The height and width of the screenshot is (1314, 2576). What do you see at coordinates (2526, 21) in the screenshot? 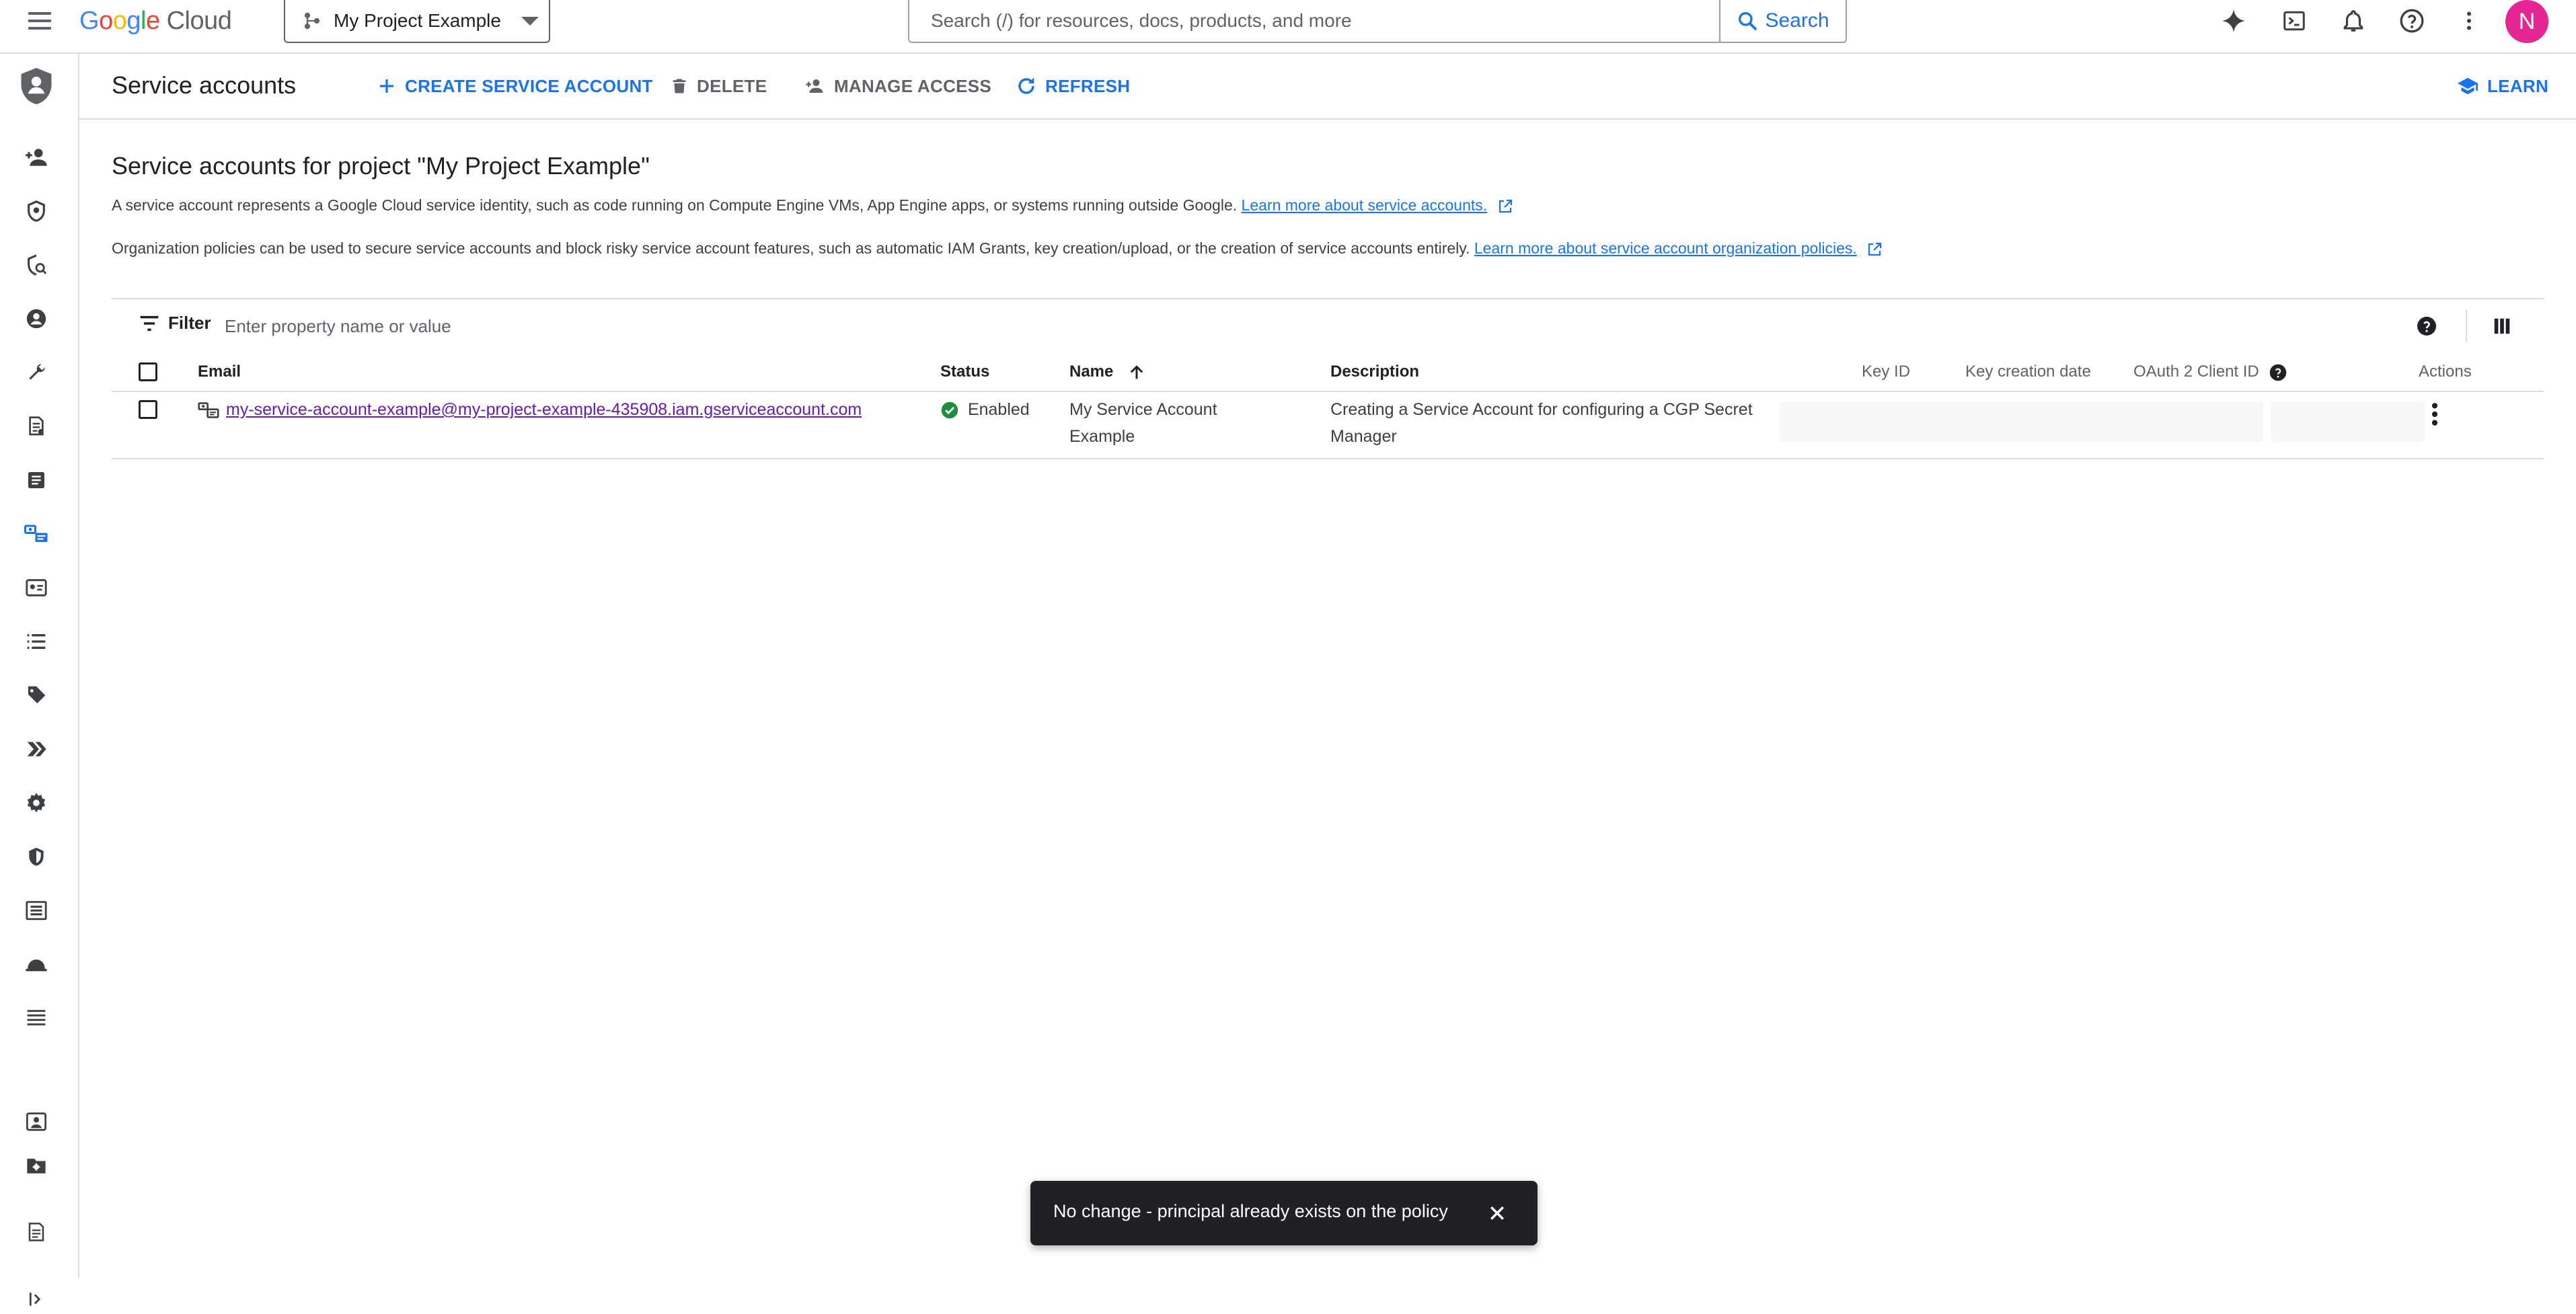
I see `account-avatar: N` at bounding box center [2526, 21].